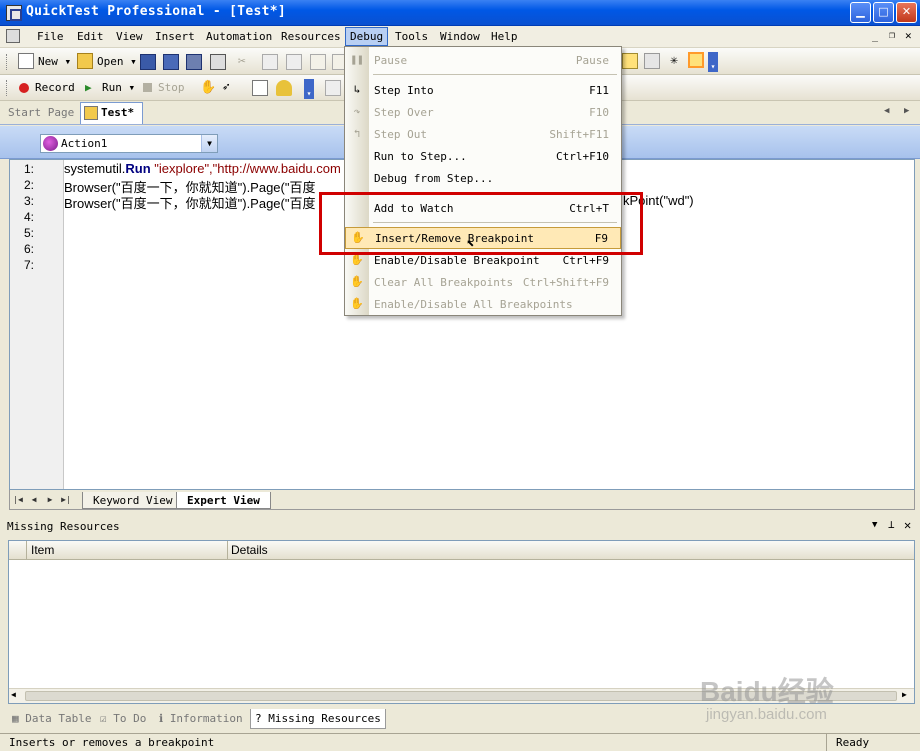 This screenshot has width=920, height=751. Describe the element at coordinates (284, 88) in the screenshot. I see `output-value-icon` at that location.